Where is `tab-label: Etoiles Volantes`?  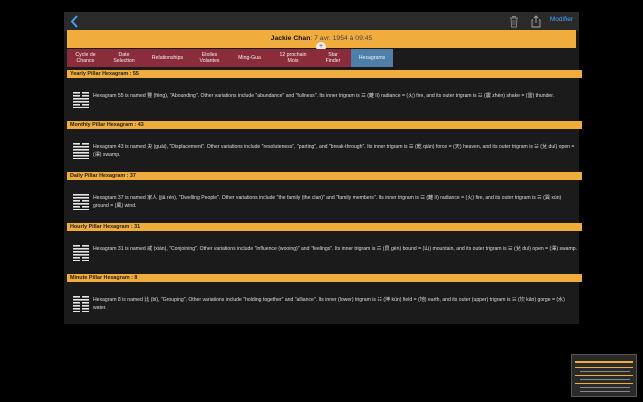
tab-label: Etoiles Volantes is located at coordinates (209, 58).